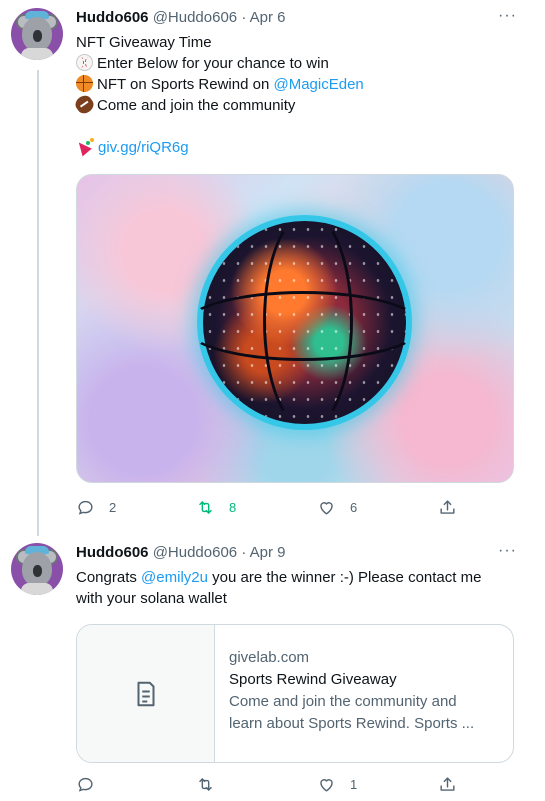 This screenshot has height=801, width=545. Describe the element at coordinates (220, 63) in the screenshot. I see `tweet-line-2: Enter Below for your chance to win` at that location.